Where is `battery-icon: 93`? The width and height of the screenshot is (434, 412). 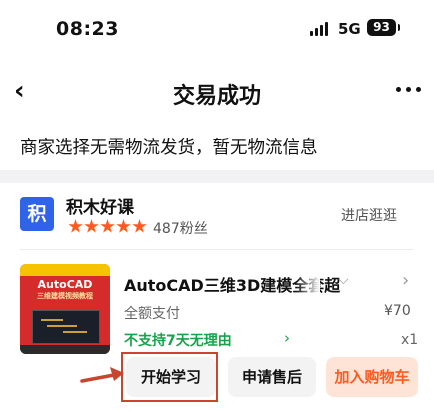
battery-icon: 93 is located at coordinates (383, 27).